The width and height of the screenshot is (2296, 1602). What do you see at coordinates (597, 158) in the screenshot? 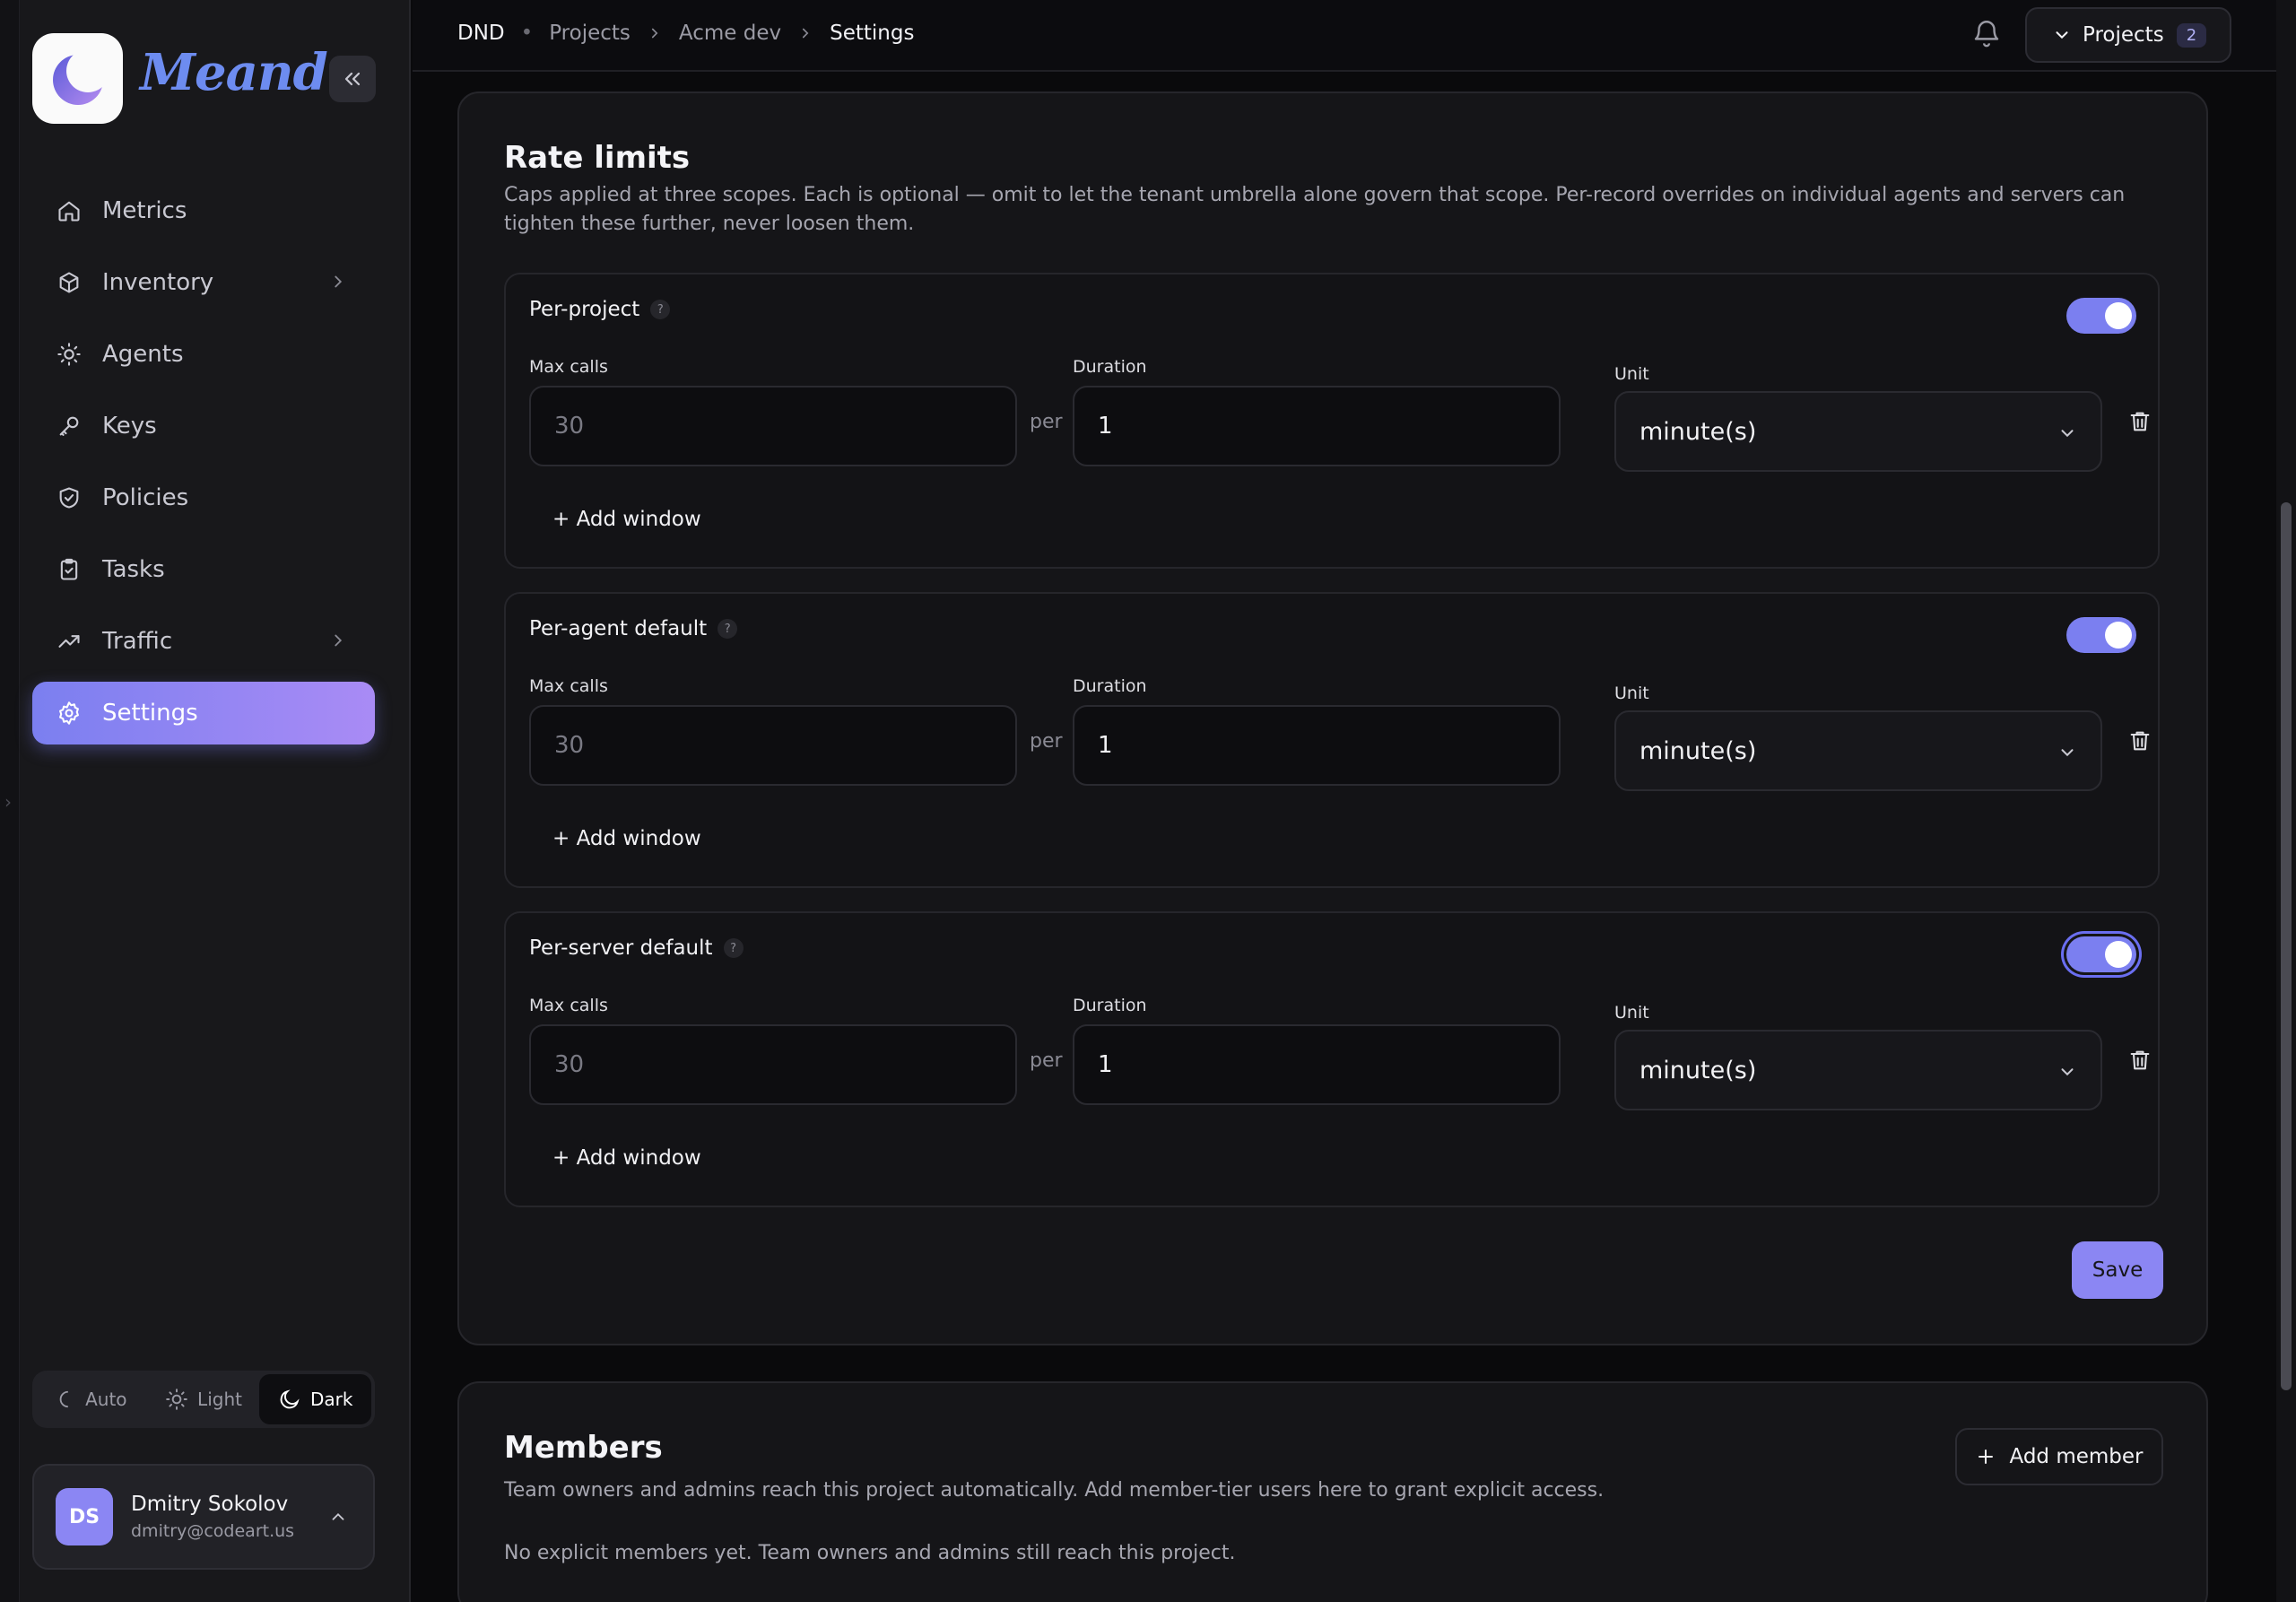
I see `rate-limits-title: Rate limits` at bounding box center [597, 158].